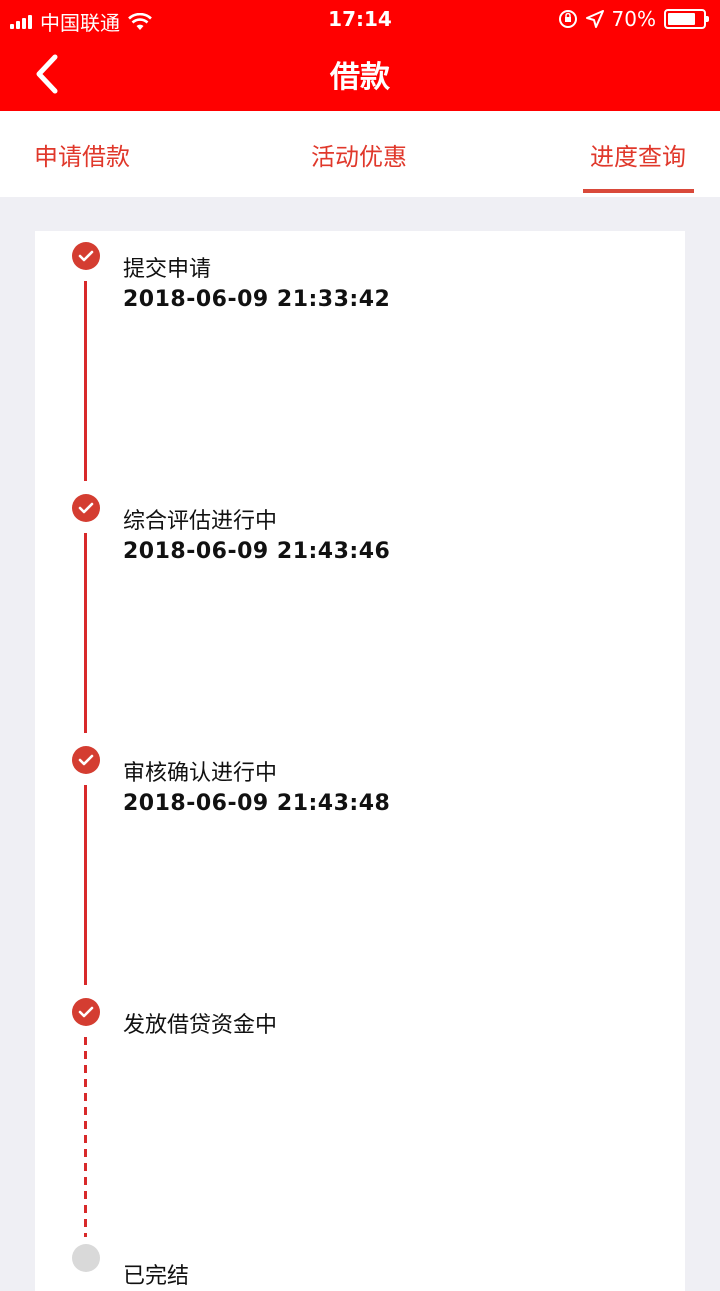  I want to click on active-tab-indicator, so click(638, 191).